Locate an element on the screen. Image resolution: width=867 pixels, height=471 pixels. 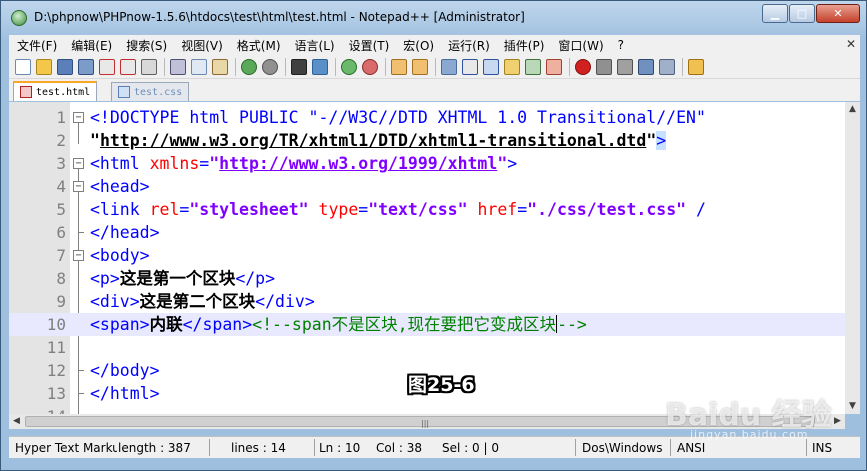
menu-edit: 编辑(E) is located at coordinates (90, 45).